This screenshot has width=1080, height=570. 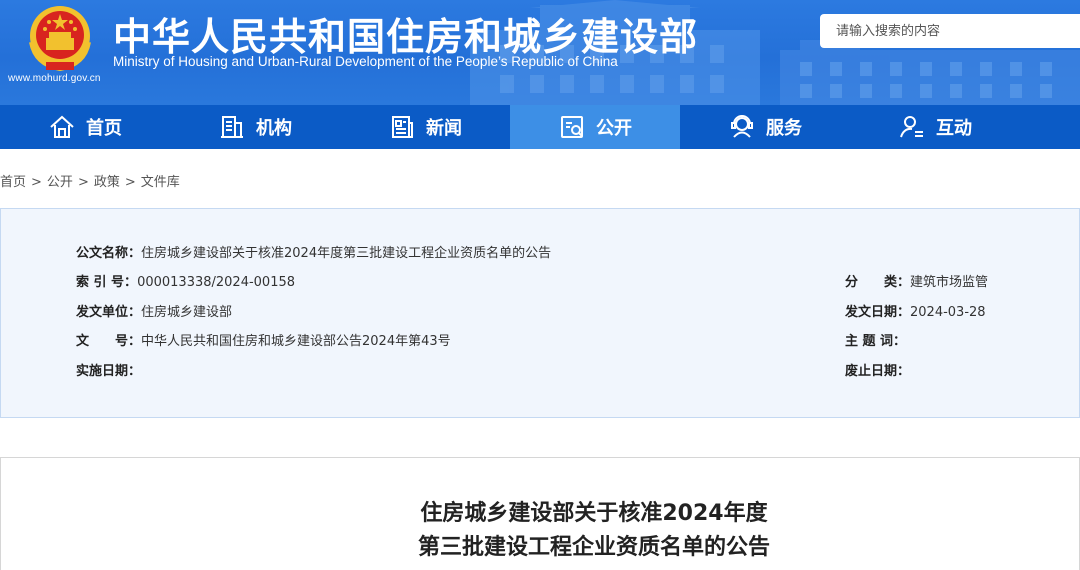 I want to click on national-emblem-icon, so click(x=60, y=39).